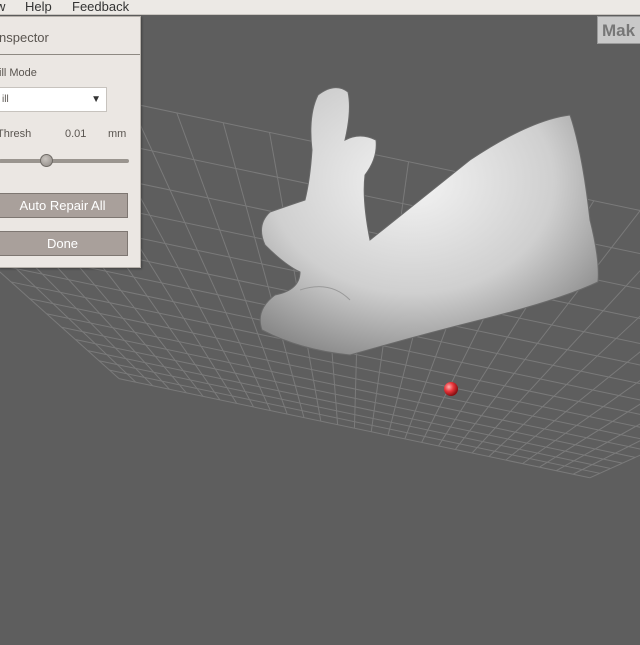 The height and width of the screenshot is (645, 640). I want to click on slider-thumb, so click(46, 160).